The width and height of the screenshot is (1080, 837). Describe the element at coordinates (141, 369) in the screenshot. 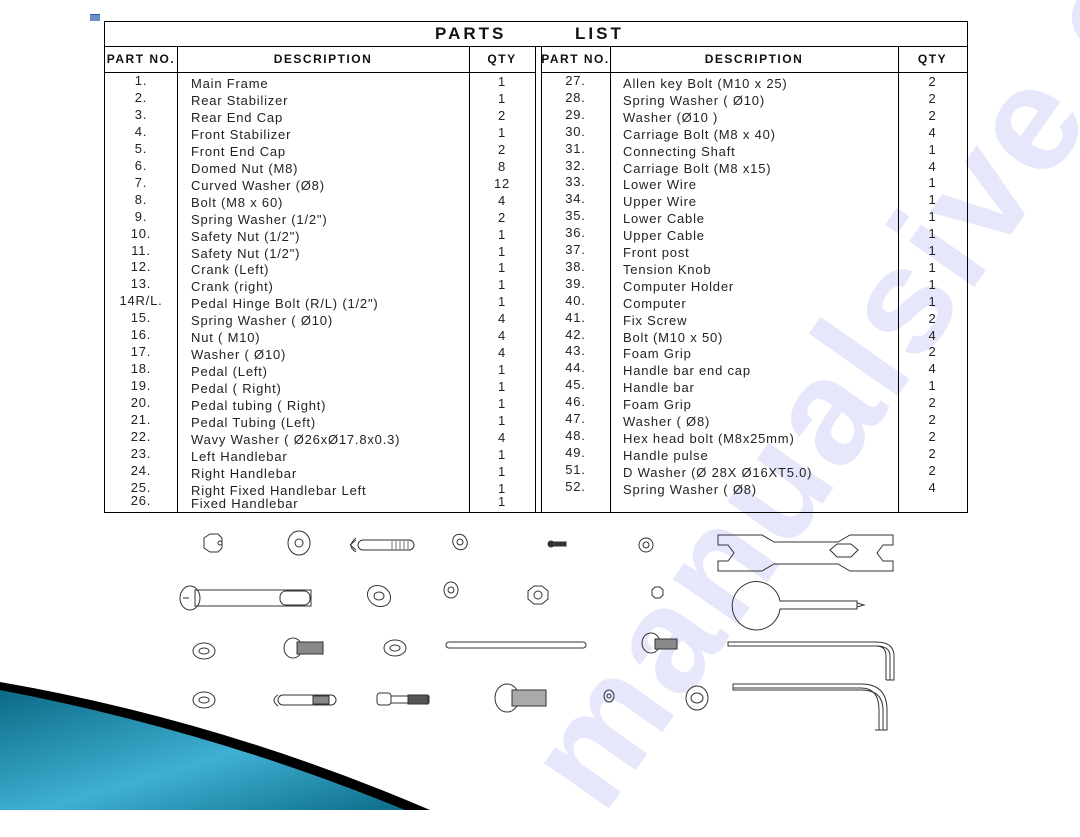

I see `part-number: 18.` at that location.